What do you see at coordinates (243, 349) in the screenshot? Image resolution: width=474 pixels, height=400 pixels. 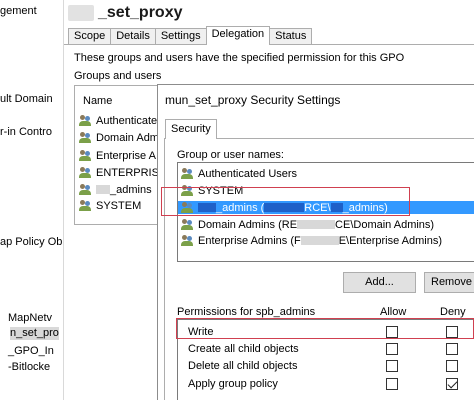 I see `permission-name: Create all child objects` at bounding box center [243, 349].